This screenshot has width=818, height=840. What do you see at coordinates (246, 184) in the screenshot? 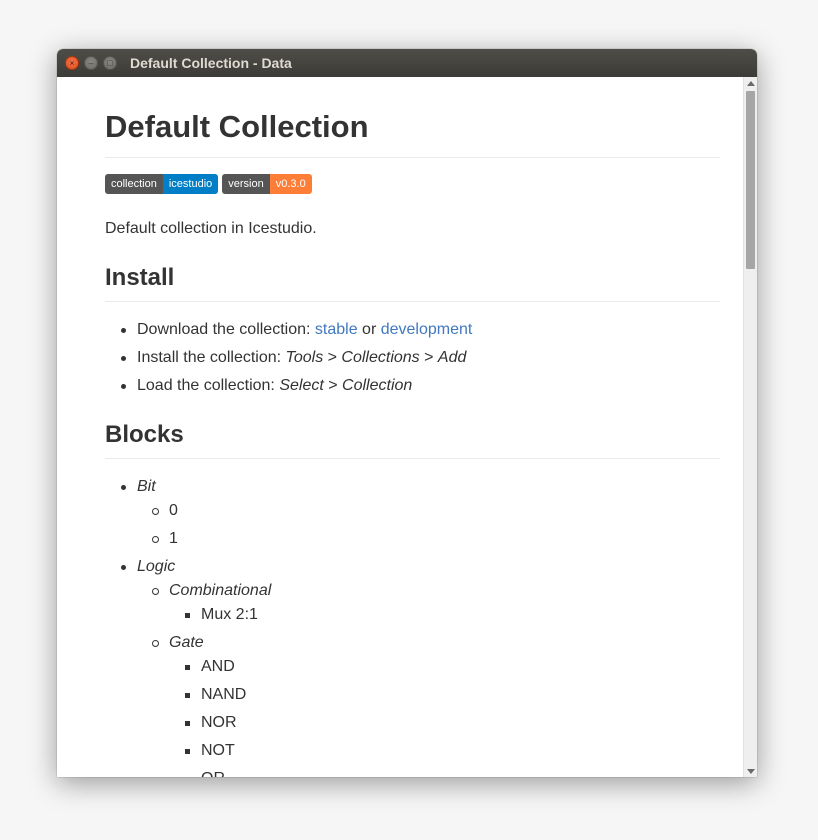
I see `badge-label: version` at bounding box center [246, 184].